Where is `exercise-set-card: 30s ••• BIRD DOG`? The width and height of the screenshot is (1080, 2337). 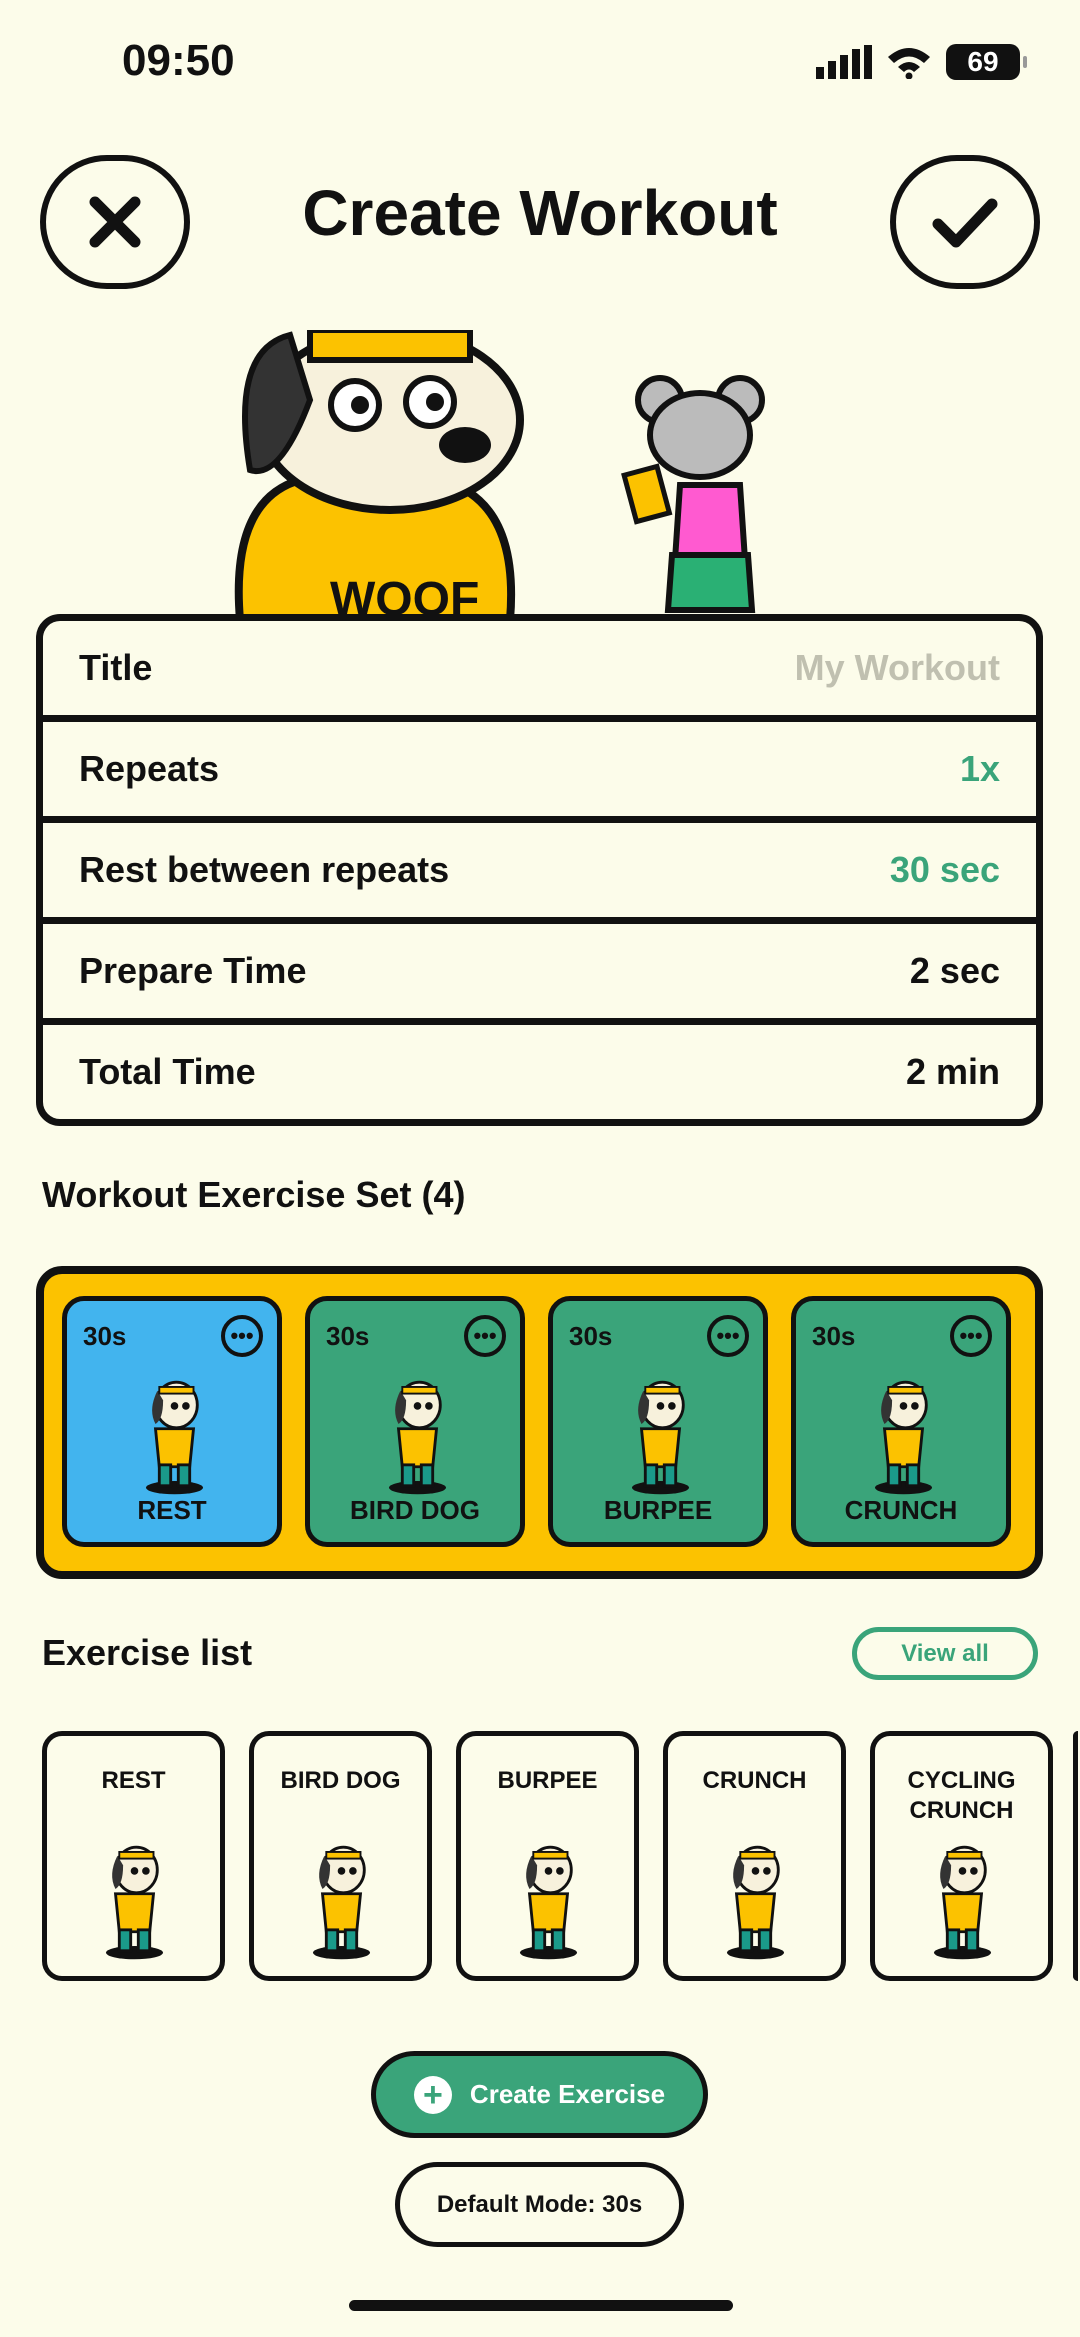 exercise-set-card: 30s ••• BIRD DOG is located at coordinates (415, 1421).